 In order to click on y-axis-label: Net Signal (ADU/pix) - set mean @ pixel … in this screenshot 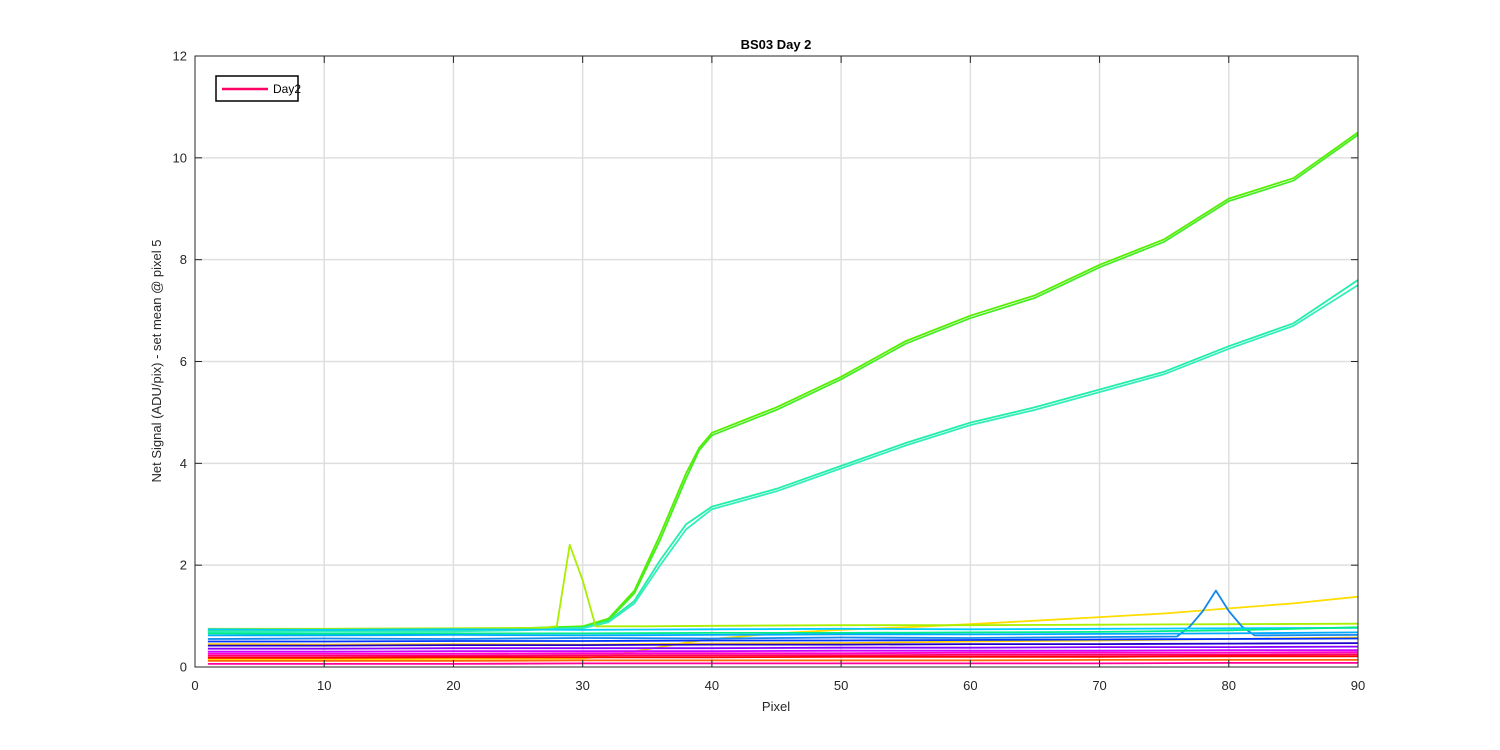, I will do `click(156, 361)`.